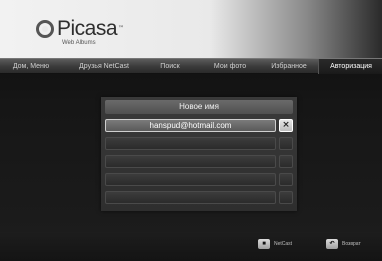 This screenshot has height=261, width=382. I want to click on tab-my-photos: Мои фото, so click(230, 66).